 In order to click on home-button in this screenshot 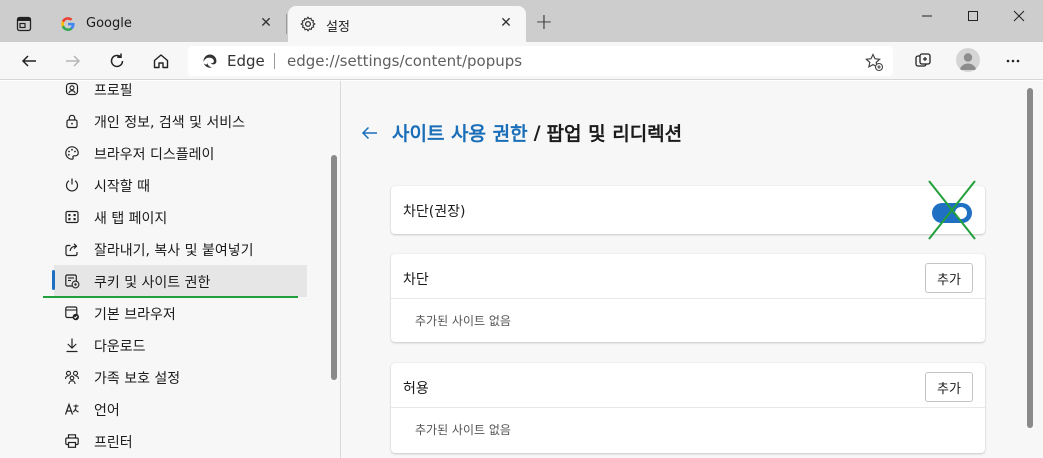, I will do `click(161, 61)`.